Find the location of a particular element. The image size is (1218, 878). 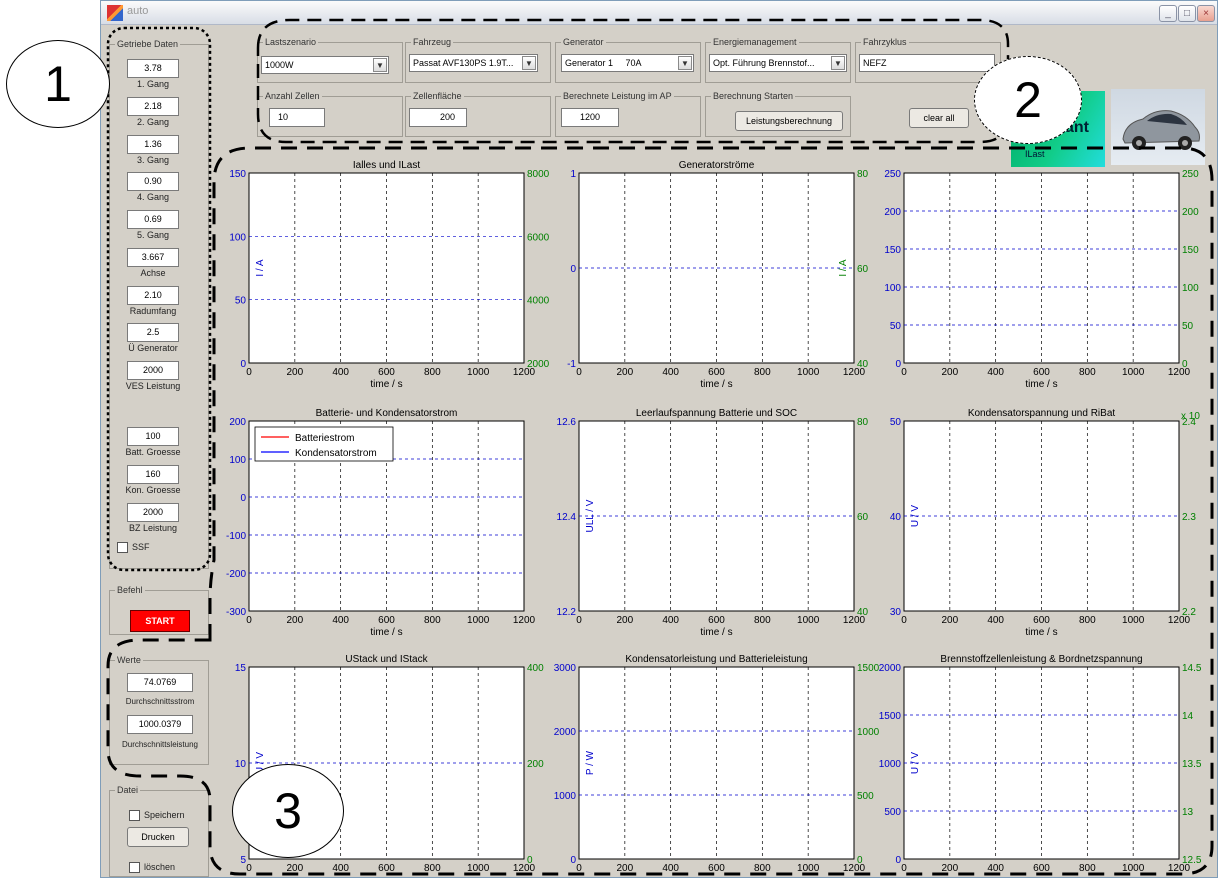

getriebe-value-label: 3. Gang is located at coordinates (153, 160).